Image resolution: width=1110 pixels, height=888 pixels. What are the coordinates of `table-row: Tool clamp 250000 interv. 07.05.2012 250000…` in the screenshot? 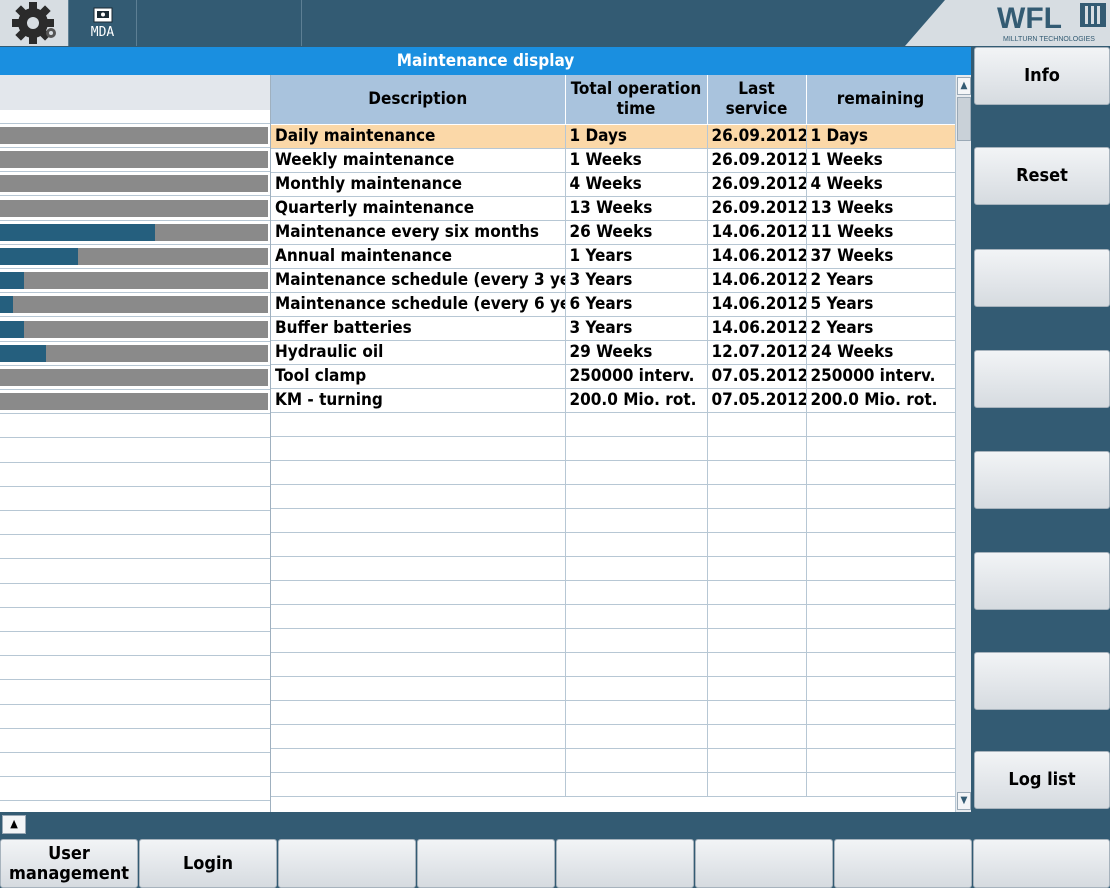 It's located at (613, 376).